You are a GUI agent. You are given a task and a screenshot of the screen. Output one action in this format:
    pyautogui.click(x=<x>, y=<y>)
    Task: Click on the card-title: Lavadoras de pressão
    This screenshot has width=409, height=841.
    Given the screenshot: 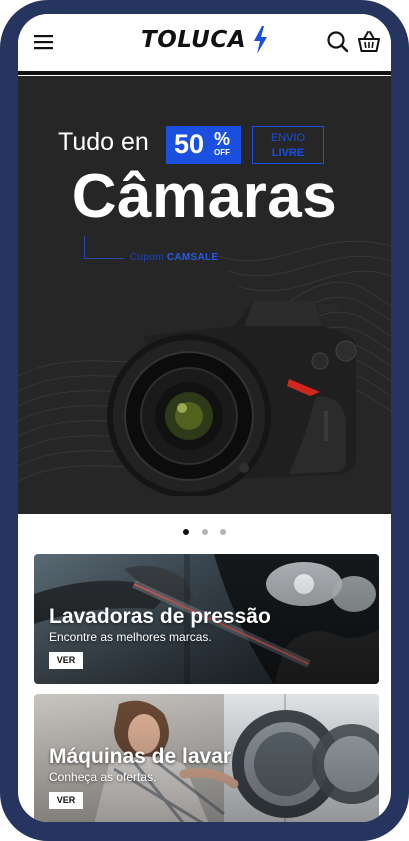 What is the action you would take?
    pyautogui.click(x=160, y=616)
    